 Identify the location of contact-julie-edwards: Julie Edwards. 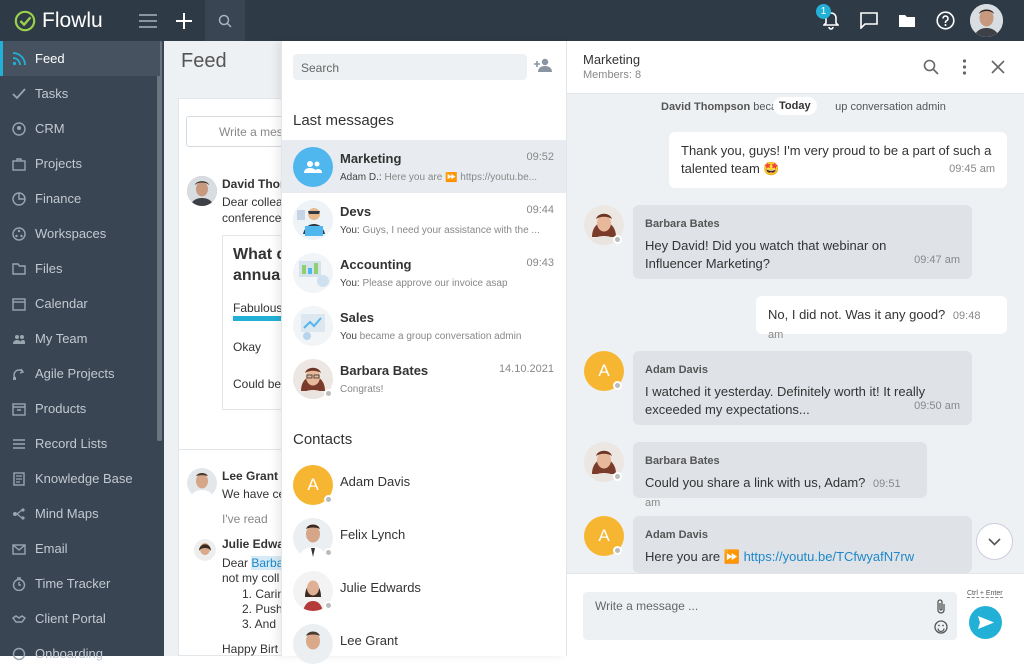
(424, 590).